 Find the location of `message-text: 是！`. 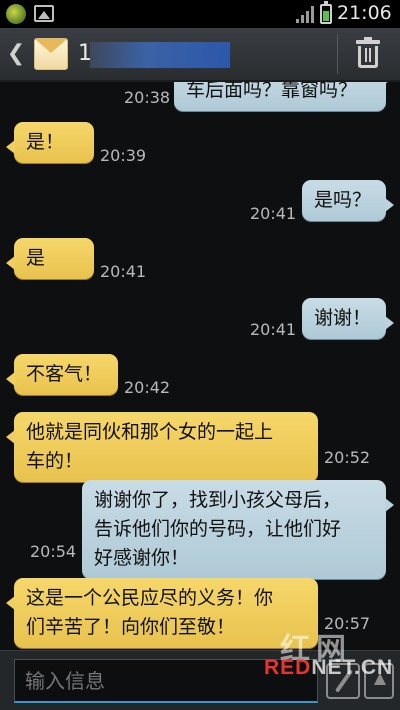

message-text: 是！ is located at coordinates (45, 142).